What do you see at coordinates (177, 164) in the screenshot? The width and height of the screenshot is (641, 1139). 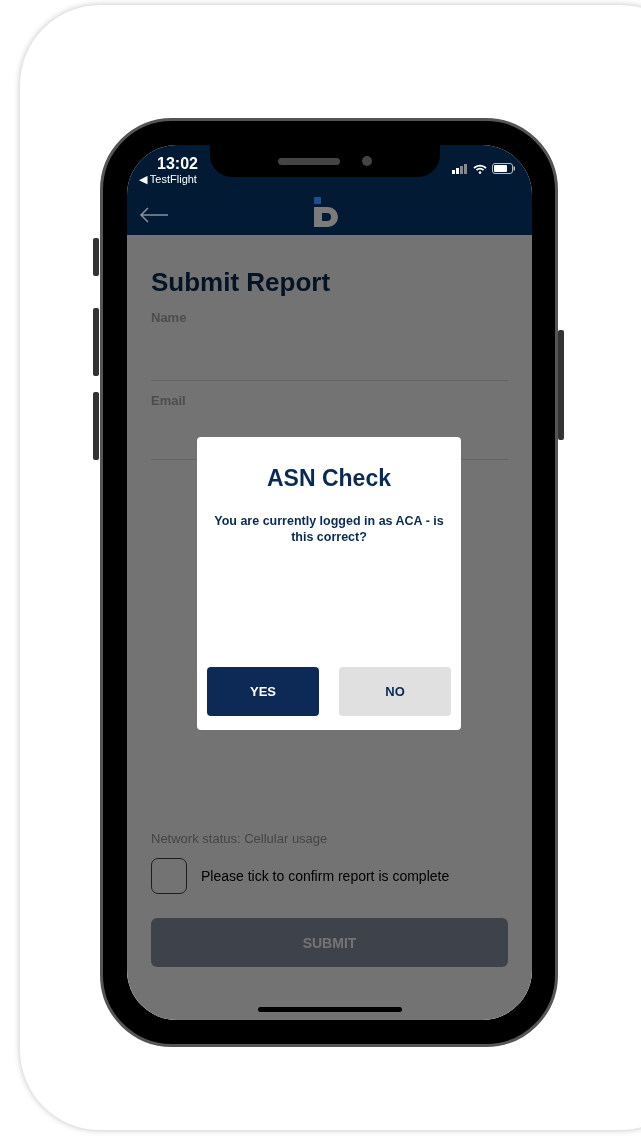 I see `status-time: 13:02` at bounding box center [177, 164].